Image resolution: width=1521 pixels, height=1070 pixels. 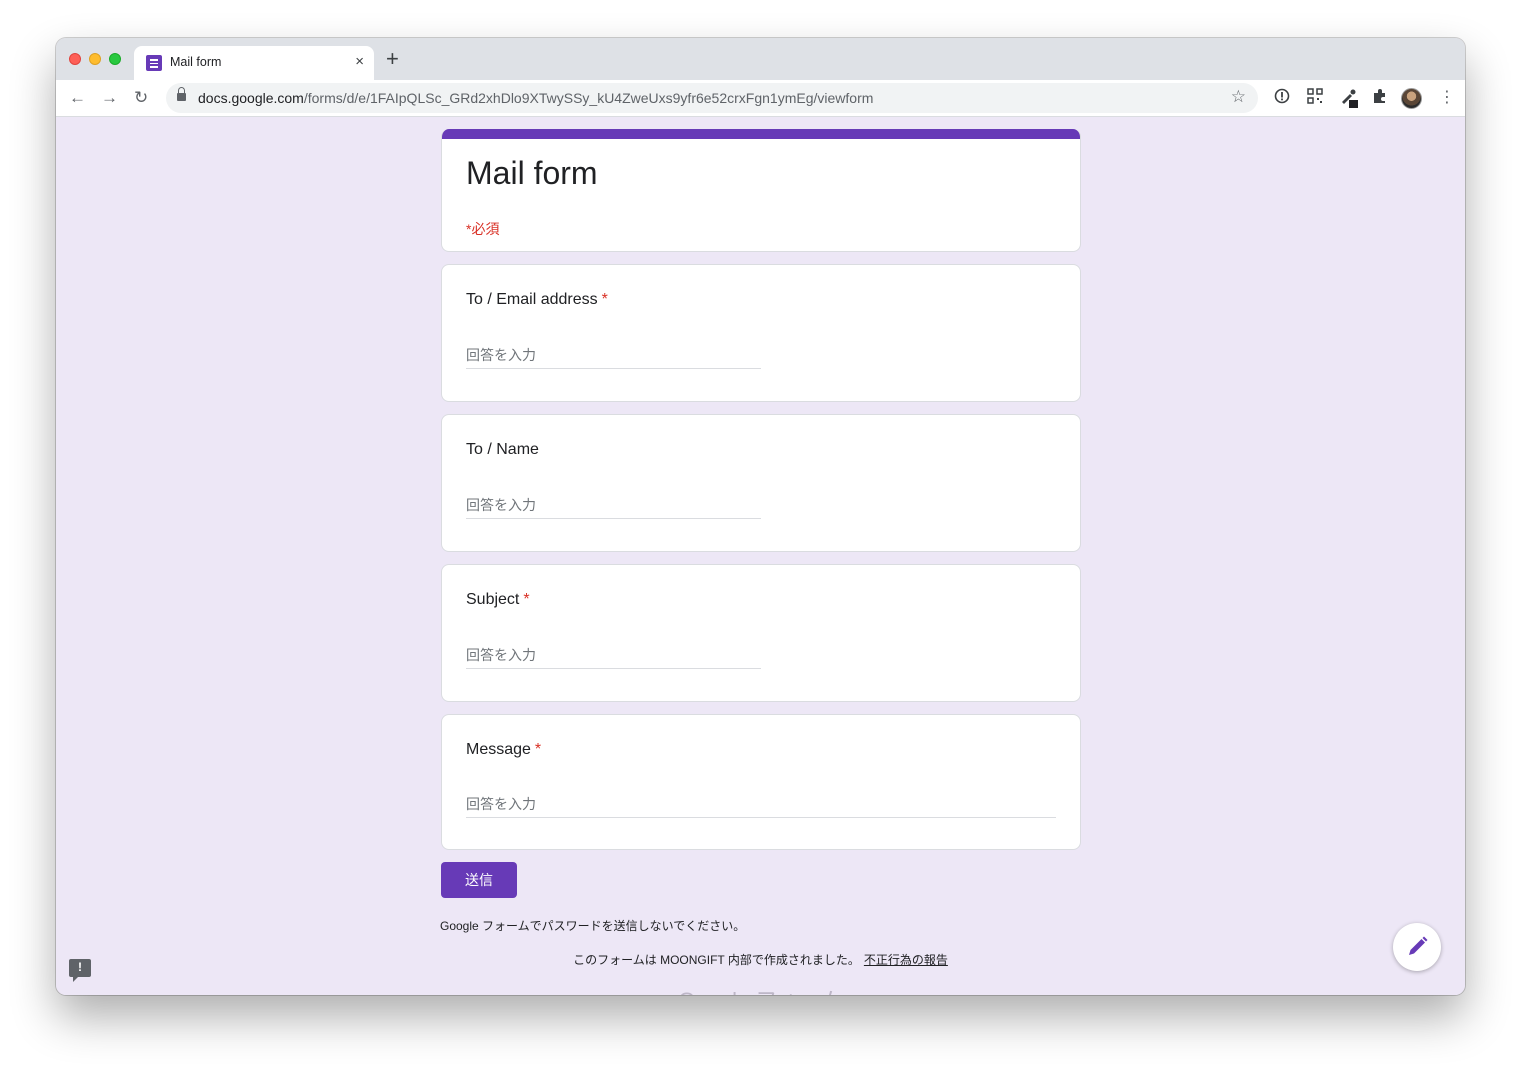 What do you see at coordinates (154, 63) in the screenshot?
I see `forms-favicon-icon` at bounding box center [154, 63].